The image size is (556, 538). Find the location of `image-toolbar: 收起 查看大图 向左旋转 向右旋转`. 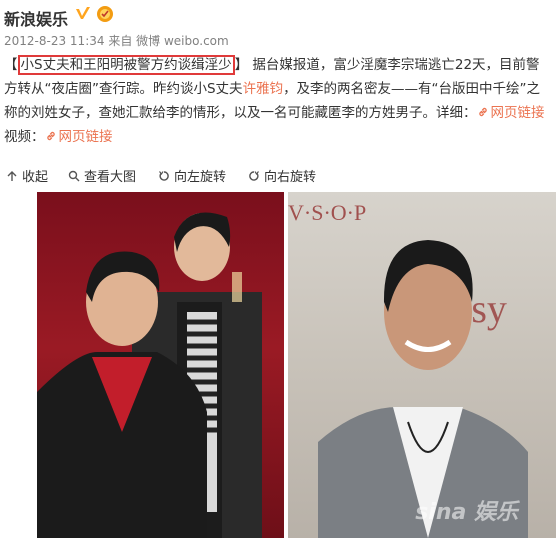

image-toolbar: 收起 查看大图 向左旋转 向右旋转 is located at coordinates (278, 176).